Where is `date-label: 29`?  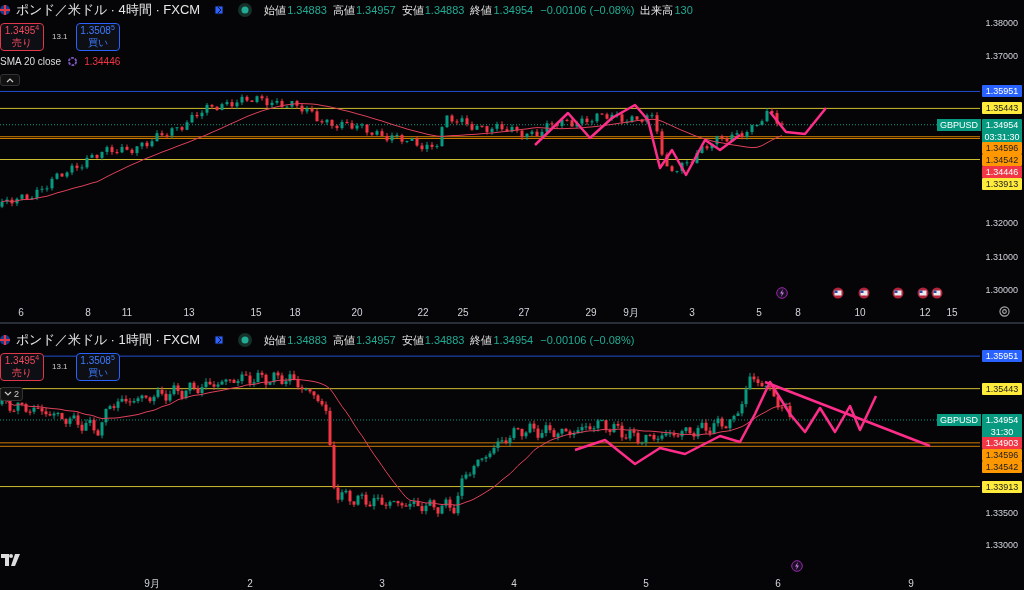 date-label: 29 is located at coordinates (591, 313).